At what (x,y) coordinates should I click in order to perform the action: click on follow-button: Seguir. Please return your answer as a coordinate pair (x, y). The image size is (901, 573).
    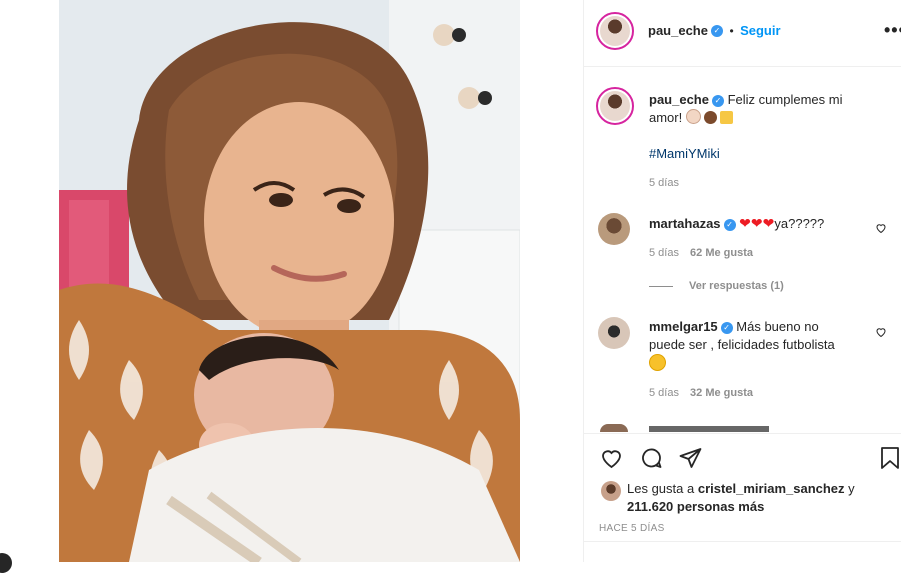
    Looking at the image, I should click on (760, 30).